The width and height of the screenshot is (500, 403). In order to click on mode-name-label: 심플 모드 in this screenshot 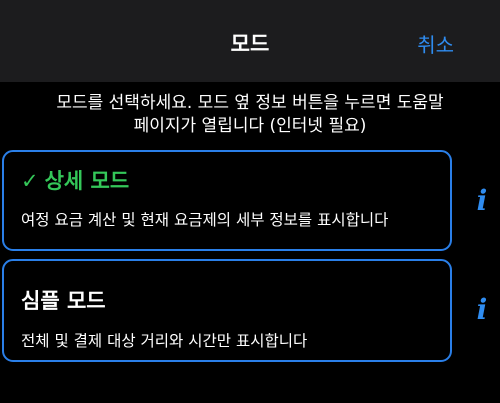, I will do `click(63, 301)`.